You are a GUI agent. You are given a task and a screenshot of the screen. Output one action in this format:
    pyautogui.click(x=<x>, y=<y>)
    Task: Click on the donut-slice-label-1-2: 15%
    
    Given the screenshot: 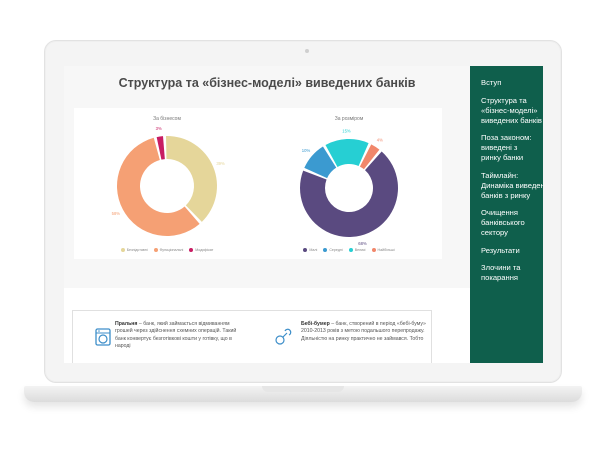 What is the action you would take?
    pyautogui.click(x=346, y=131)
    